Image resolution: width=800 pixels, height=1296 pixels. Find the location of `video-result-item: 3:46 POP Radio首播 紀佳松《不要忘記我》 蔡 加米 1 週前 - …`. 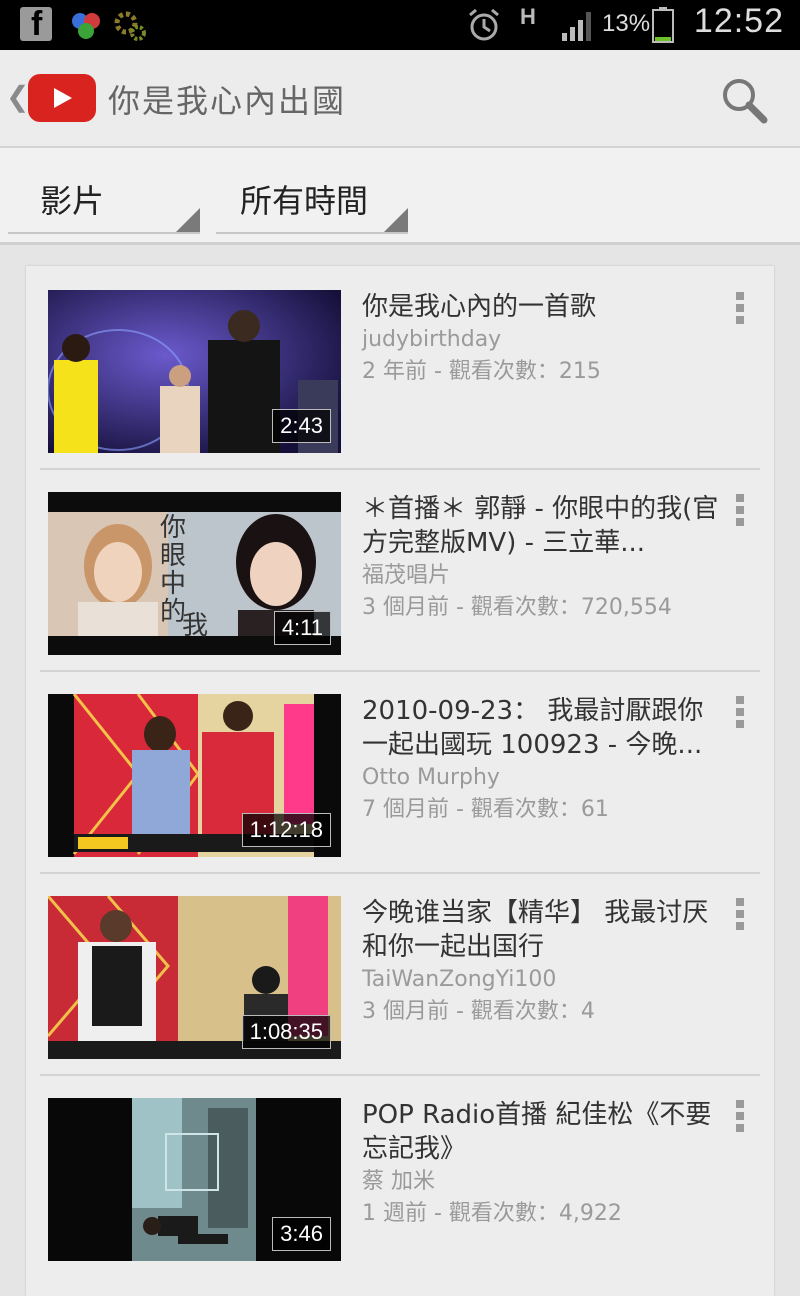

video-result-item: 3:46 POP Radio首播 紀佳松《不要忘記我》 蔡 加米 1 週前 - … is located at coordinates (400, 1175).